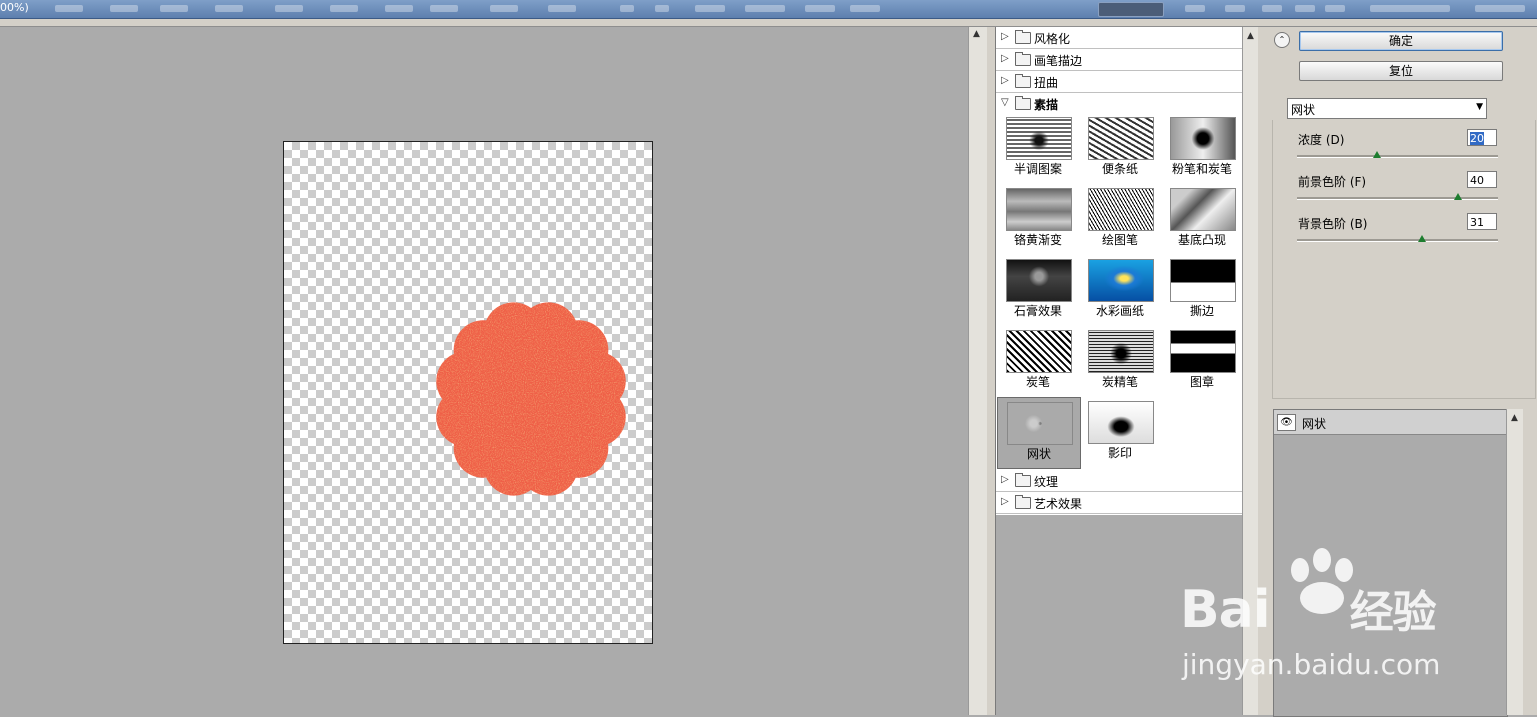 This screenshot has width=1537, height=717. Describe the element at coordinates (768, 23) in the screenshot. I see `toolbar-divider` at that location.